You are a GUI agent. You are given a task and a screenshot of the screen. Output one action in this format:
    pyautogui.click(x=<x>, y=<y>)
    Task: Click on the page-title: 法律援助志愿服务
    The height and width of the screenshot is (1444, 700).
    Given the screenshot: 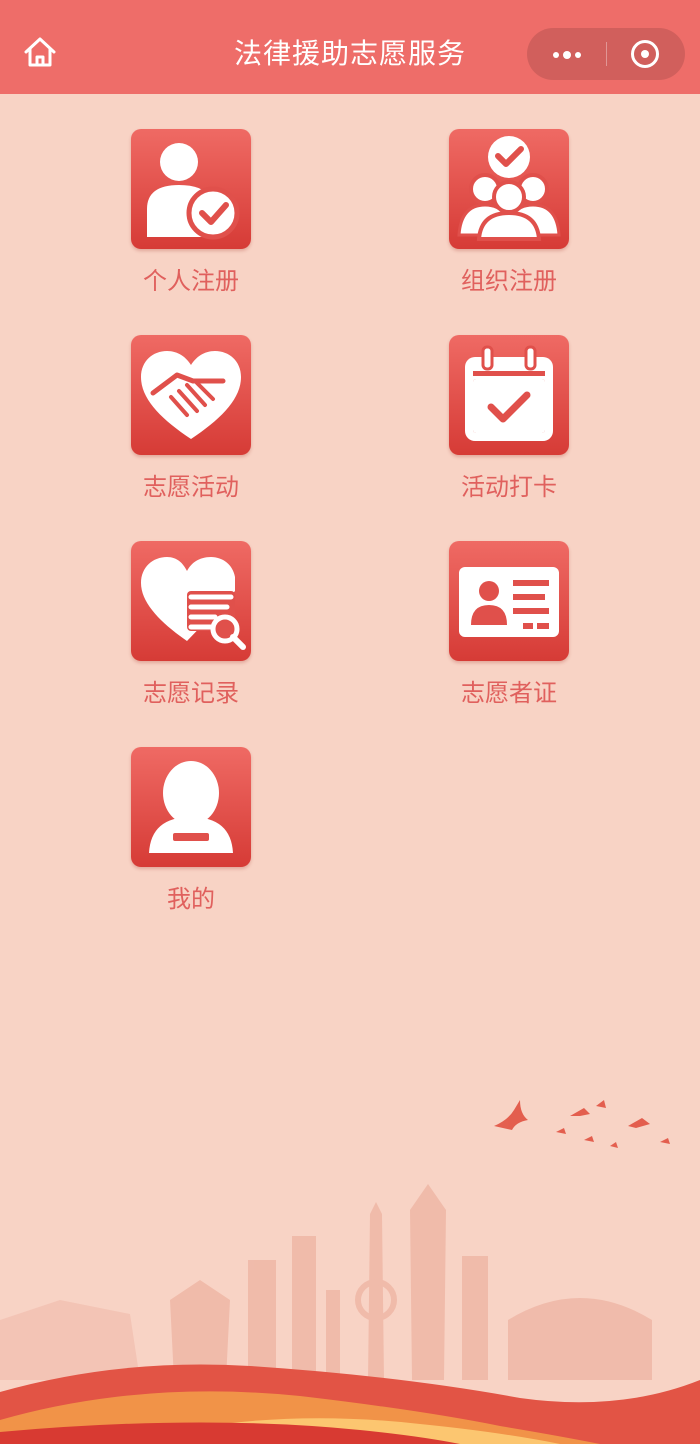 What is the action you would take?
    pyautogui.click(x=349, y=53)
    